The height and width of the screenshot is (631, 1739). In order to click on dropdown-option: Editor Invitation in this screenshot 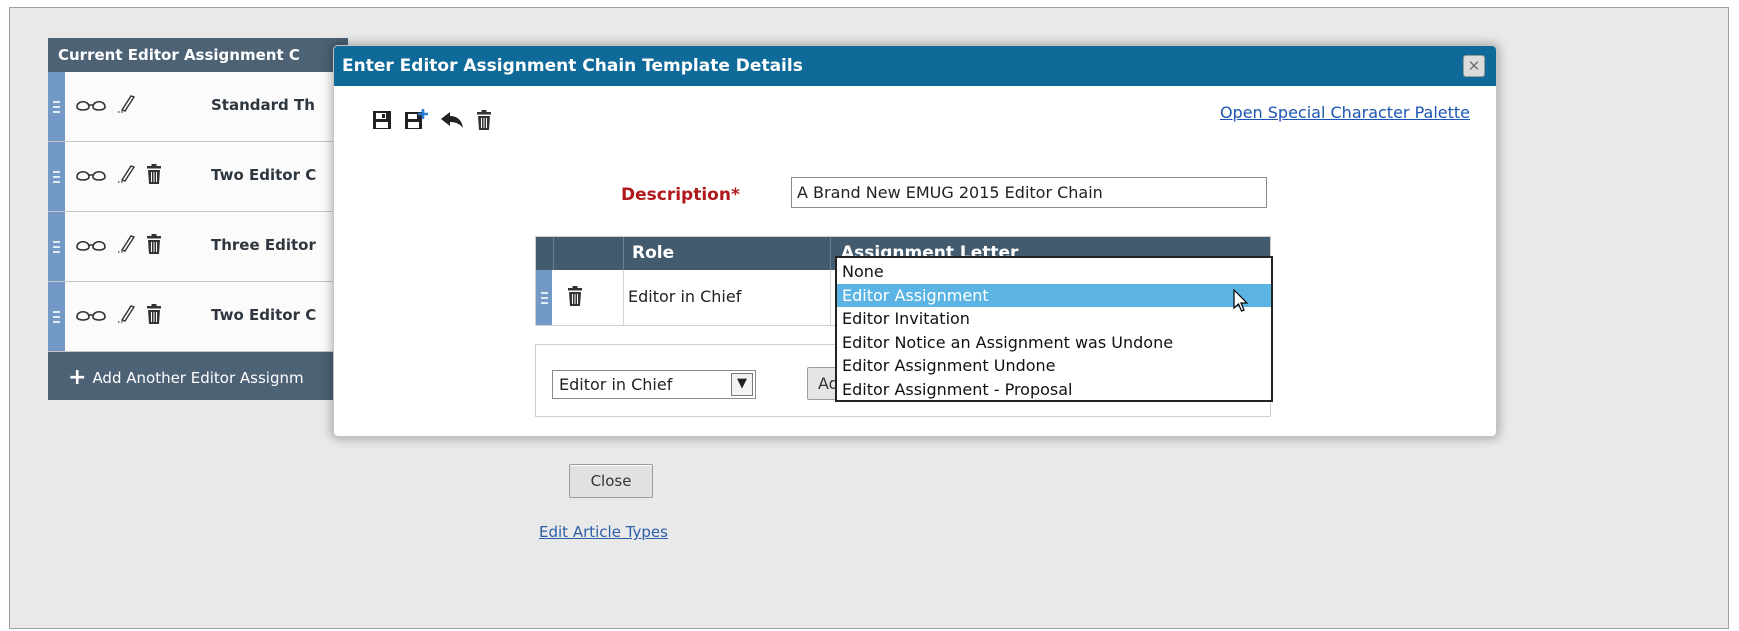, I will do `click(1054, 319)`.